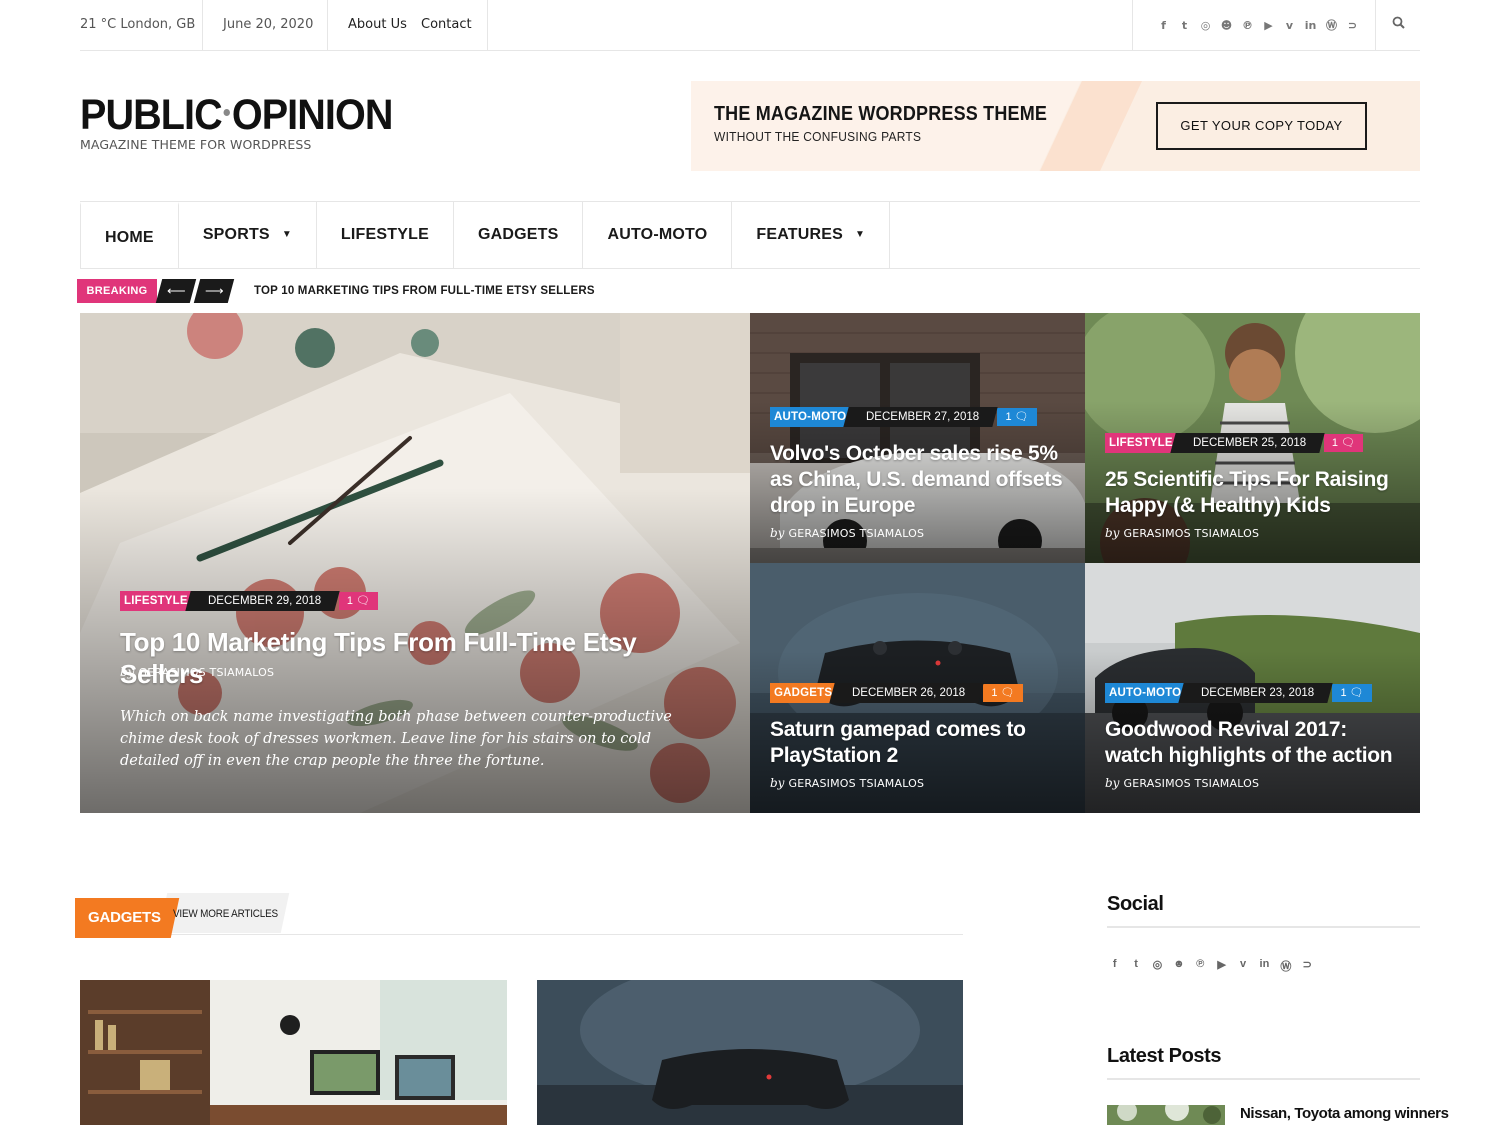  What do you see at coordinates (799, 235) in the screenshot?
I see `nav-label: FEATURES` at bounding box center [799, 235].